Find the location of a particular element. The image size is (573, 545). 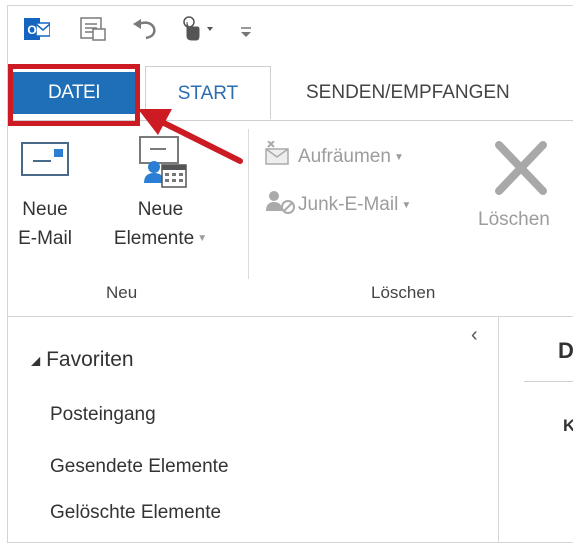

svg-text: O is located at coordinates (31, 30).